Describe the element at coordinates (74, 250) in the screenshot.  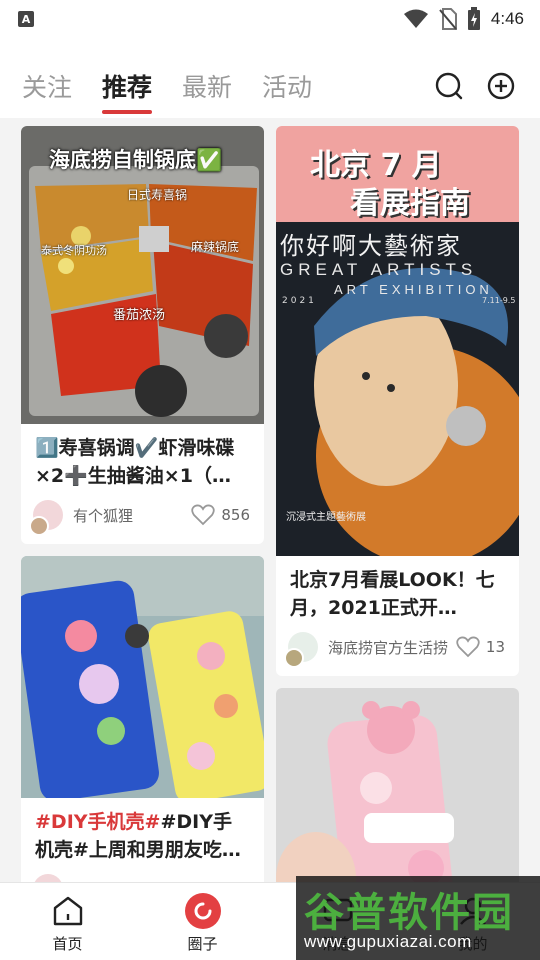
I see `image-label: 泰式冬阴功汤` at that location.